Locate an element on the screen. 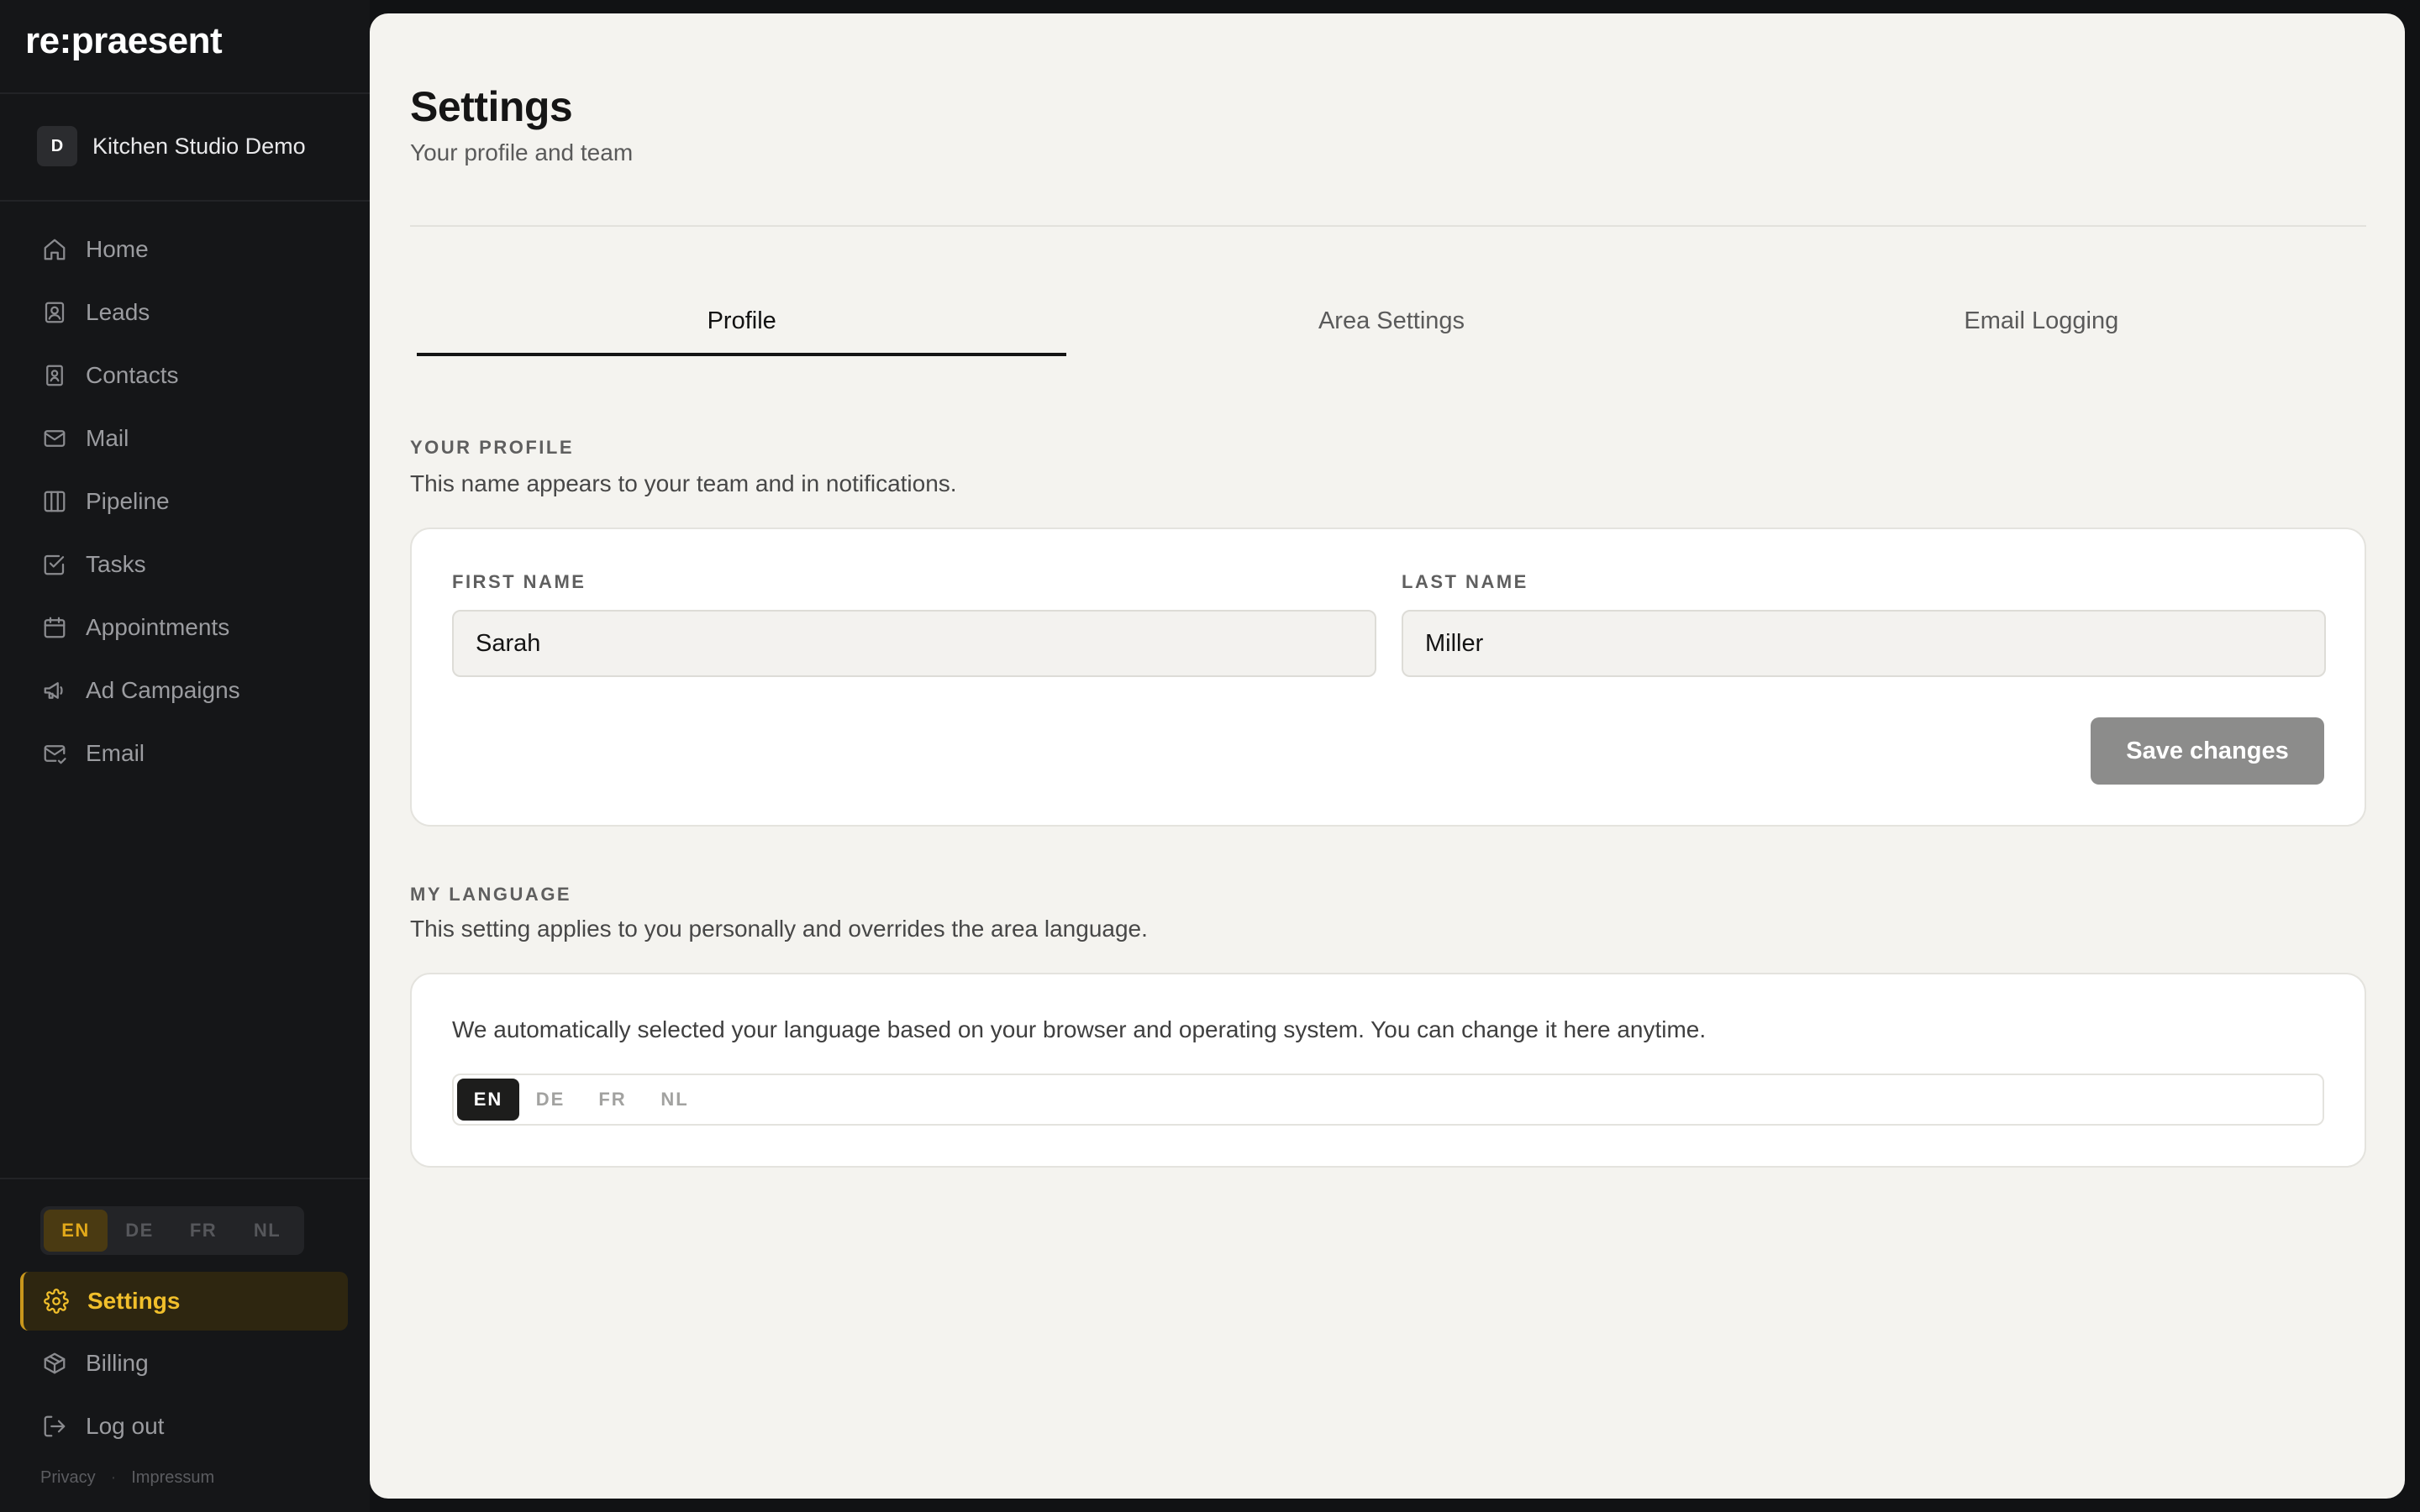 The width and height of the screenshot is (2420, 1512). save-changes-button: Save changes is located at coordinates (2208, 751).